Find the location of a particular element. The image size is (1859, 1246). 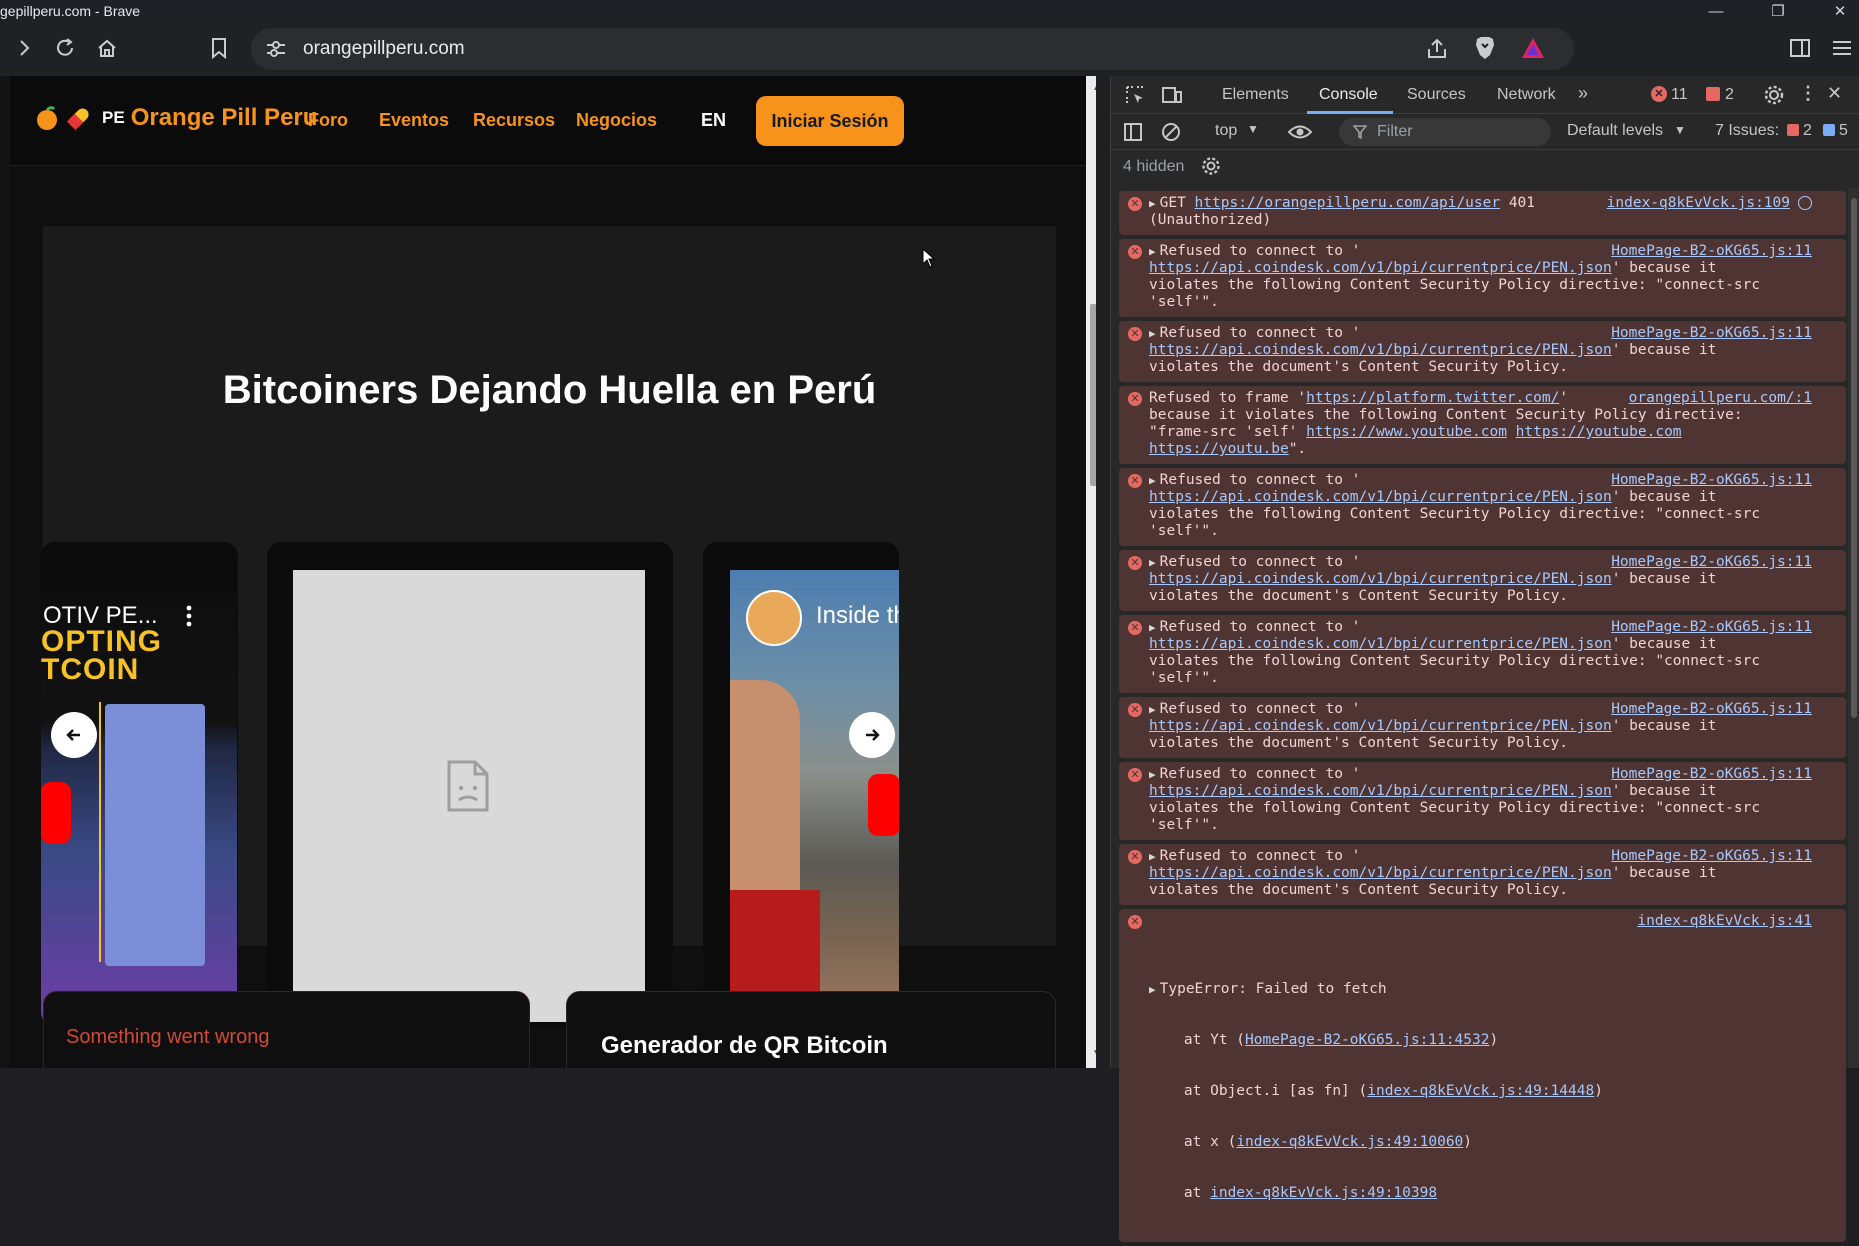

address-bar: orangepillperu.com is located at coordinates (912, 49).